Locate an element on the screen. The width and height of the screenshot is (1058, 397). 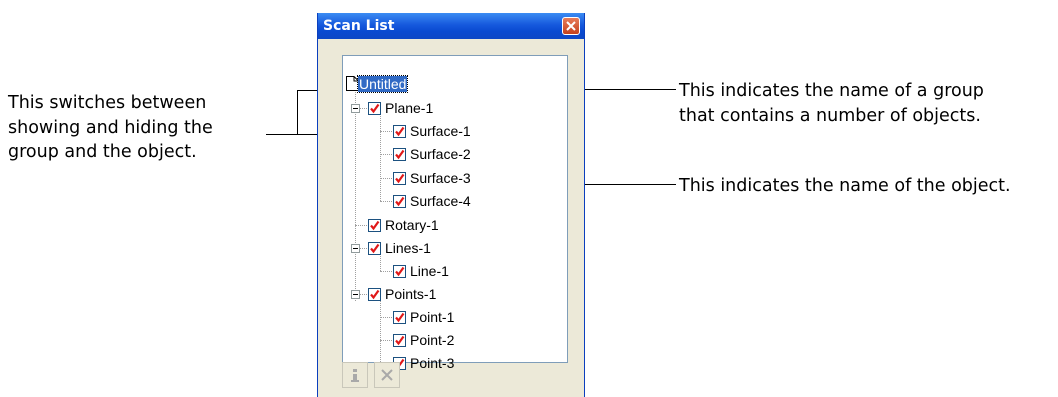
info-icon is located at coordinates (355, 375).